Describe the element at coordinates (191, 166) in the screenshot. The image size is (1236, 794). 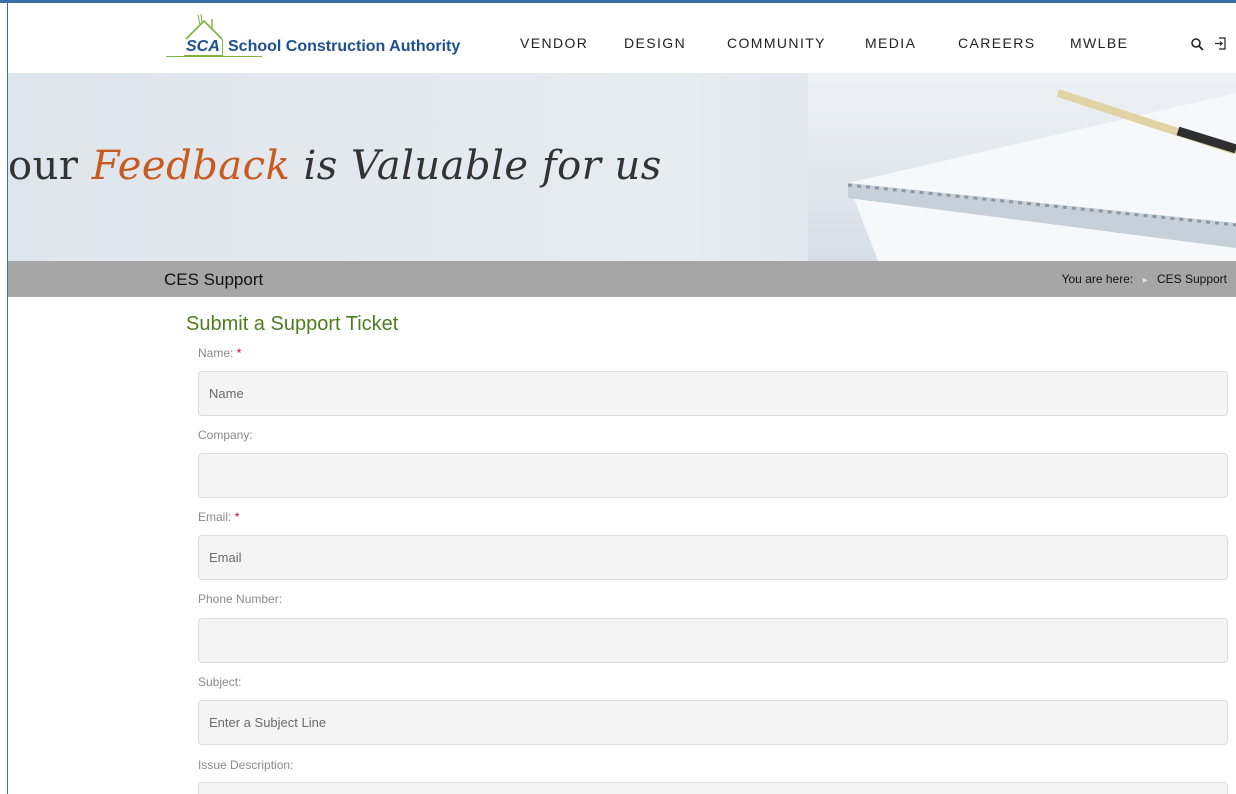
I see `banner-word-feedback: Feedback` at that location.